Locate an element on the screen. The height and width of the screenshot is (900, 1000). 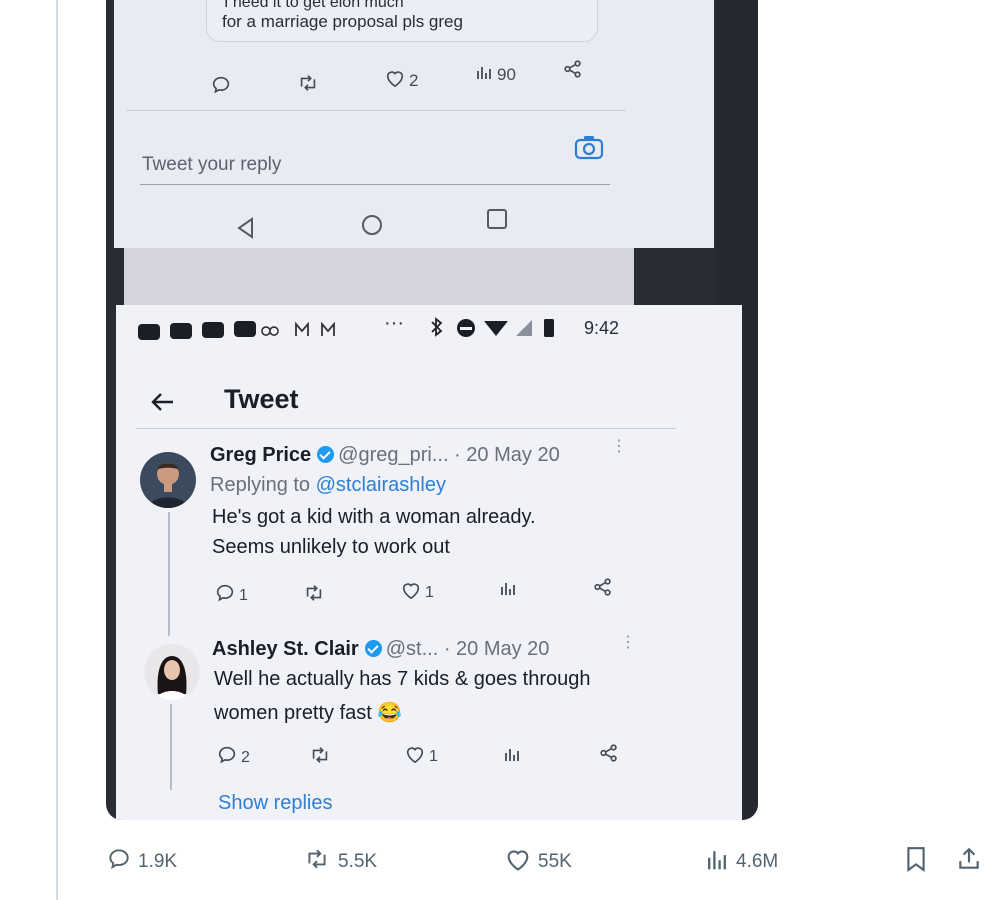
tweet2-text-line2: women pretty fast 😂 is located at coordinates (308, 712).